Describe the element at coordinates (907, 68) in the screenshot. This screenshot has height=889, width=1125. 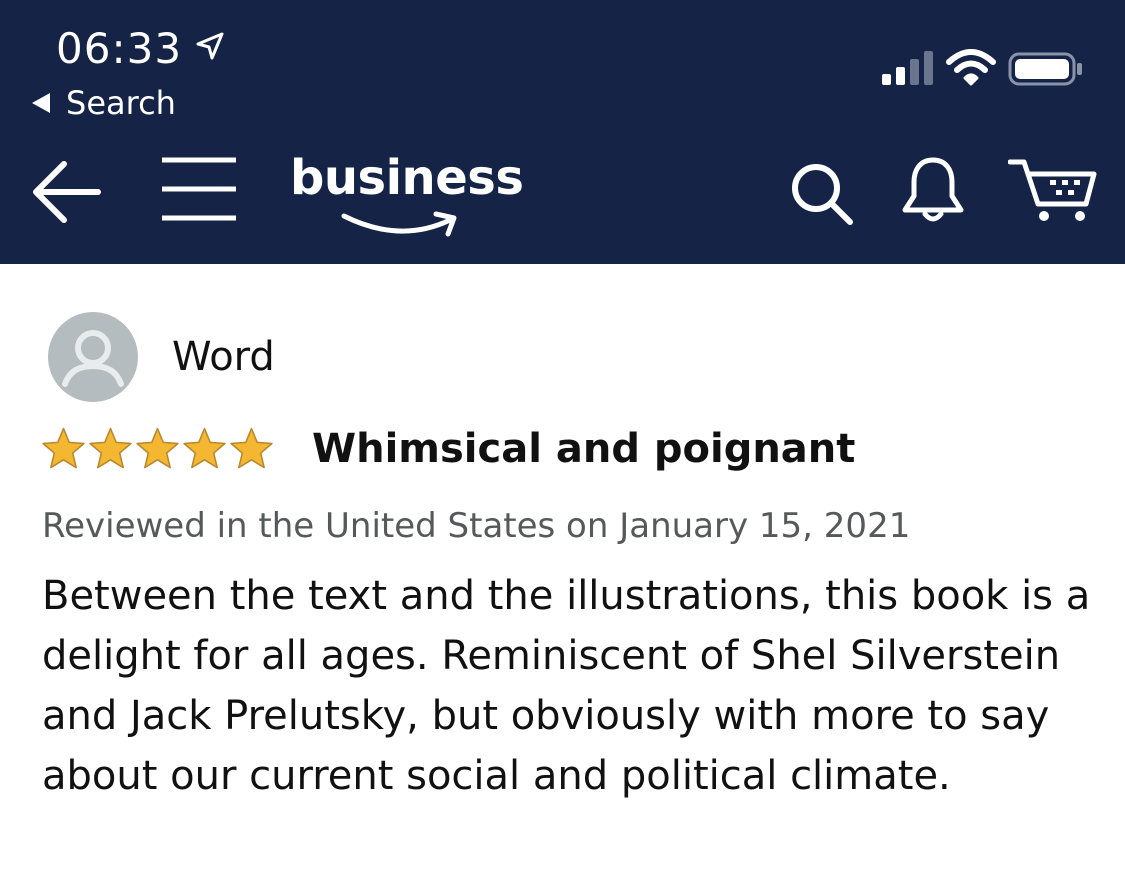
I see `cellular-signal-icon` at that location.